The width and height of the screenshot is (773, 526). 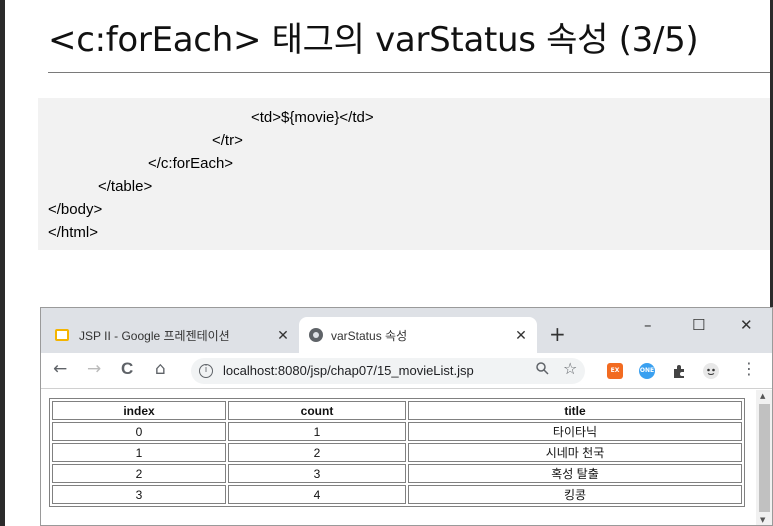 I want to click on code-line: </body>, so click(x=75, y=209).